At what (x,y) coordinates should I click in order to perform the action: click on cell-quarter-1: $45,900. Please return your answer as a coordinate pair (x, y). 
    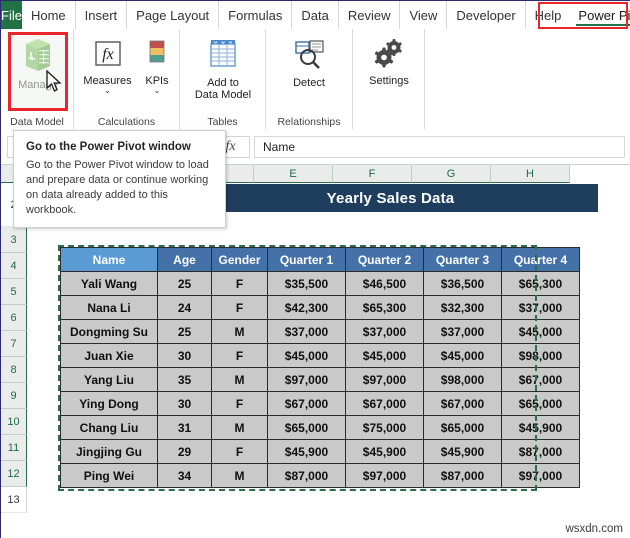
    Looking at the image, I should click on (306, 451).